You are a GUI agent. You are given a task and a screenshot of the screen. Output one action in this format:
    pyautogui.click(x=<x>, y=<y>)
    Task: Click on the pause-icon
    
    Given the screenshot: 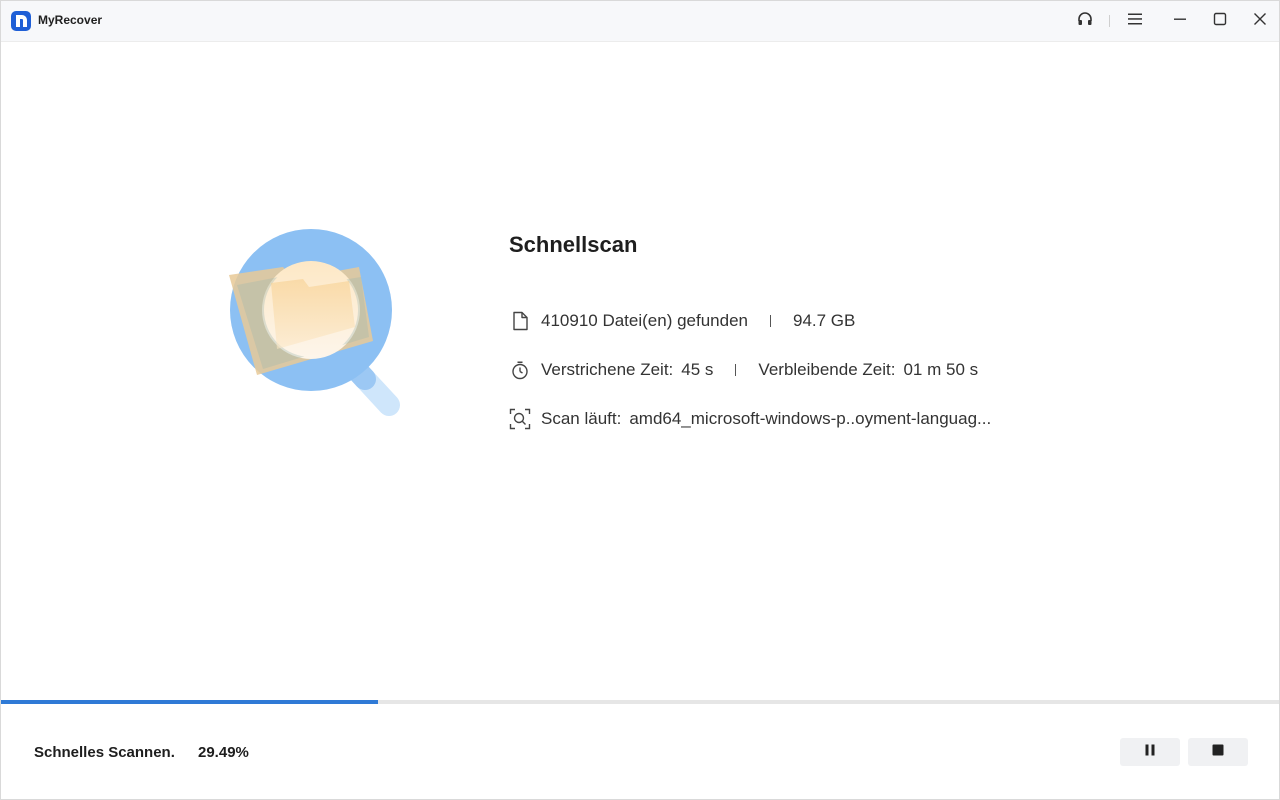 What is the action you would take?
    pyautogui.click(x=1150, y=752)
    